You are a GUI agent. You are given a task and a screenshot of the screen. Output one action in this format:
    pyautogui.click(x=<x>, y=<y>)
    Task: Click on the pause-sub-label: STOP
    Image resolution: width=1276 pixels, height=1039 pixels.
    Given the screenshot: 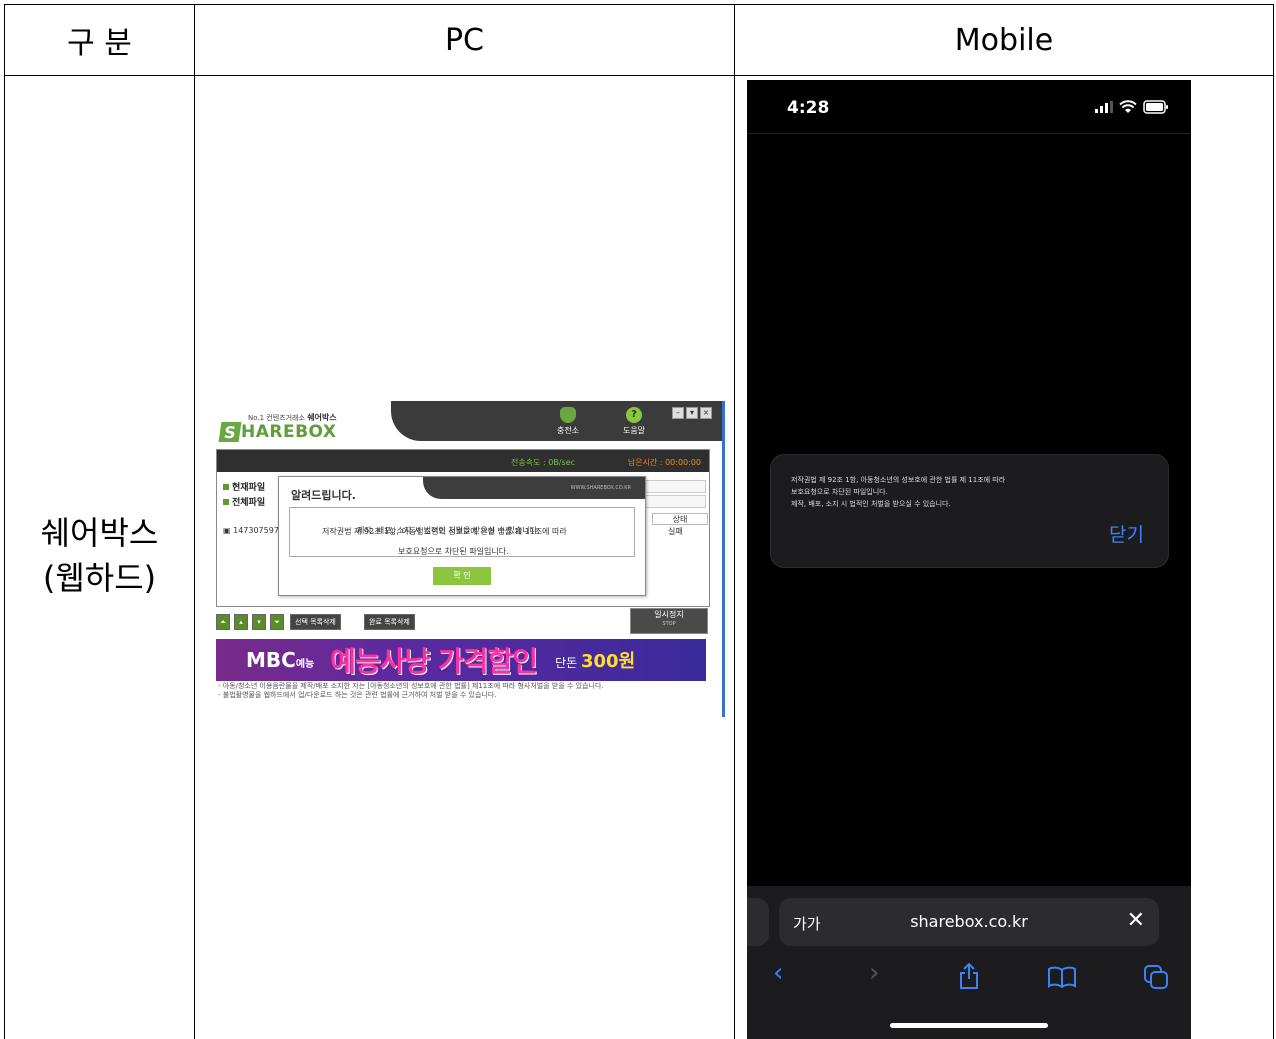 What is the action you would take?
    pyautogui.click(x=669, y=624)
    